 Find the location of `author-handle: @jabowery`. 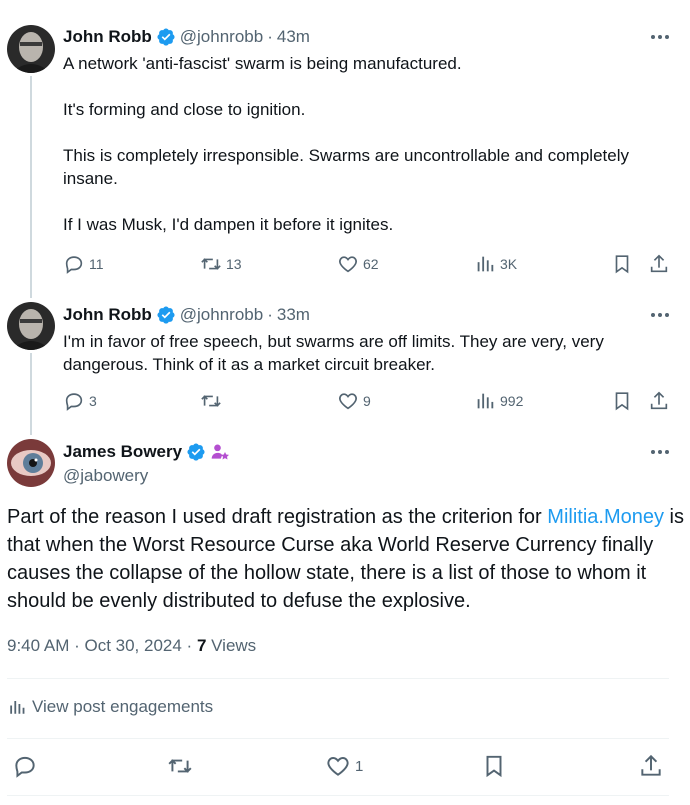

author-handle: @jabowery is located at coordinates (105, 476).